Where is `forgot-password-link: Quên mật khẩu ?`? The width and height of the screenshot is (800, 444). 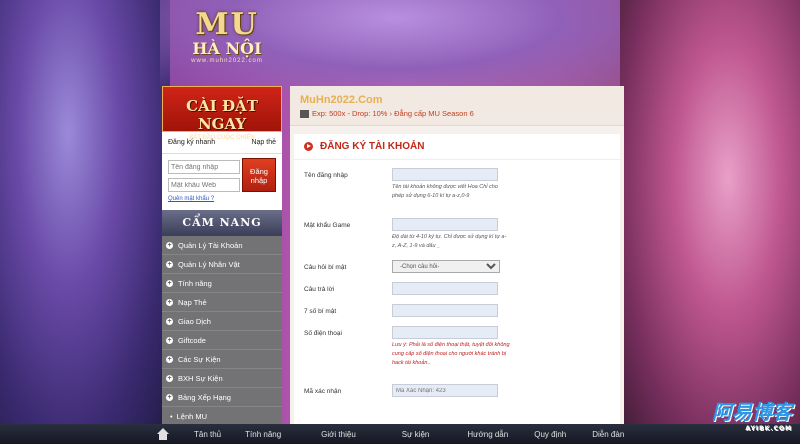 forgot-password-link: Quên mật khẩu ? is located at coordinates (222, 199).